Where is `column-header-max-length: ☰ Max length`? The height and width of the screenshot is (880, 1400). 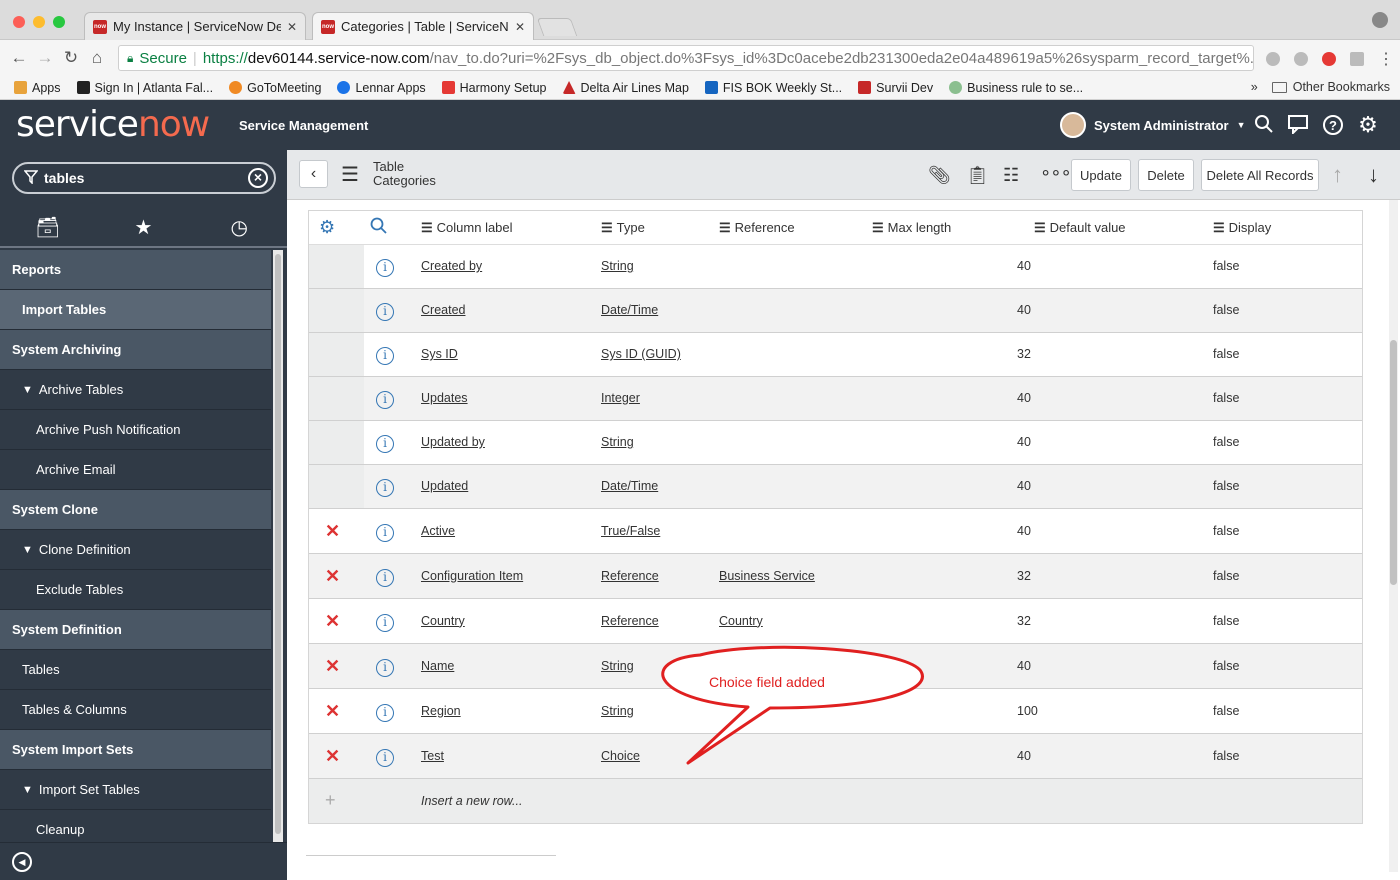 column-header-max-length: ☰ Max length is located at coordinates (911, 228).